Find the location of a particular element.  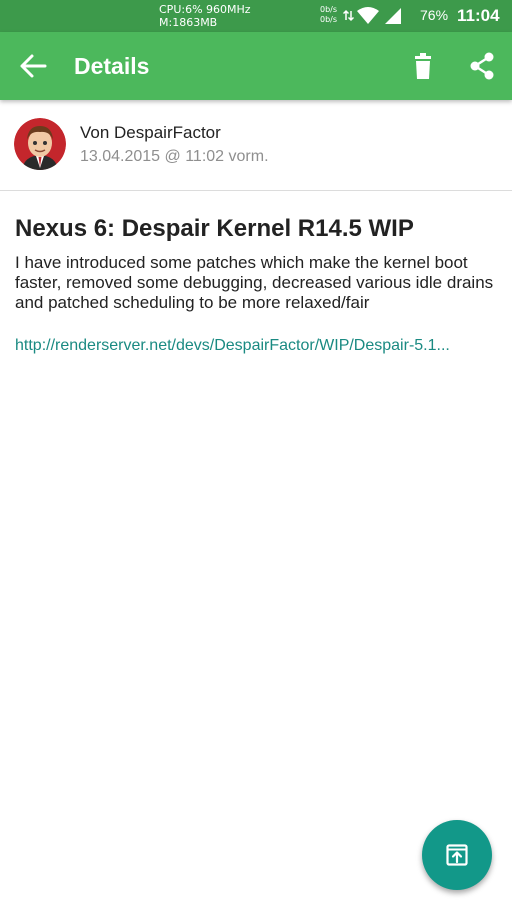

wifi-icon is located at coordinates (368, 15).